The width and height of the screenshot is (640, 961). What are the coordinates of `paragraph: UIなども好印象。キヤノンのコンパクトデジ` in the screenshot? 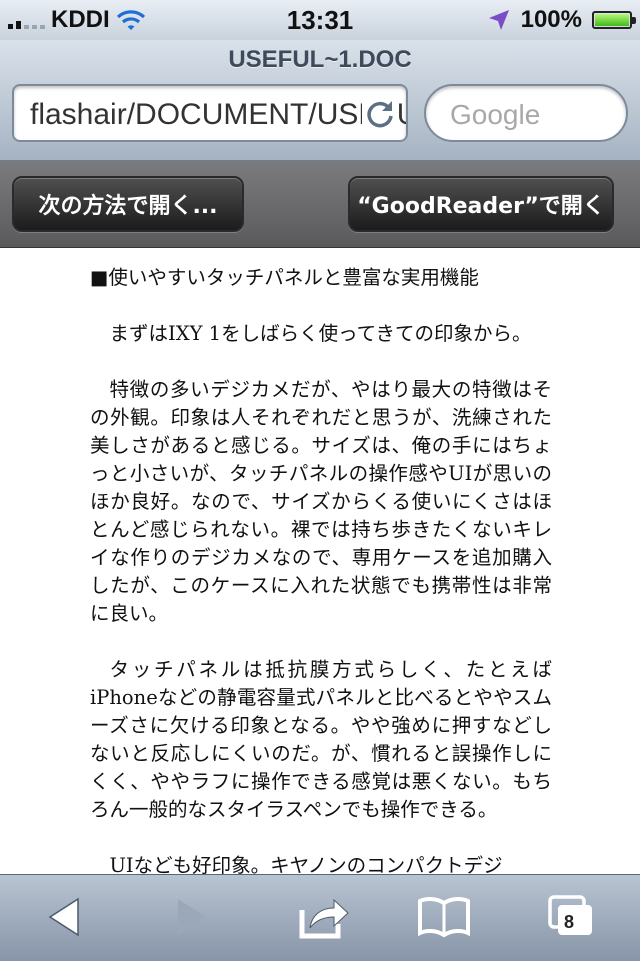 It's located at (306, 864).